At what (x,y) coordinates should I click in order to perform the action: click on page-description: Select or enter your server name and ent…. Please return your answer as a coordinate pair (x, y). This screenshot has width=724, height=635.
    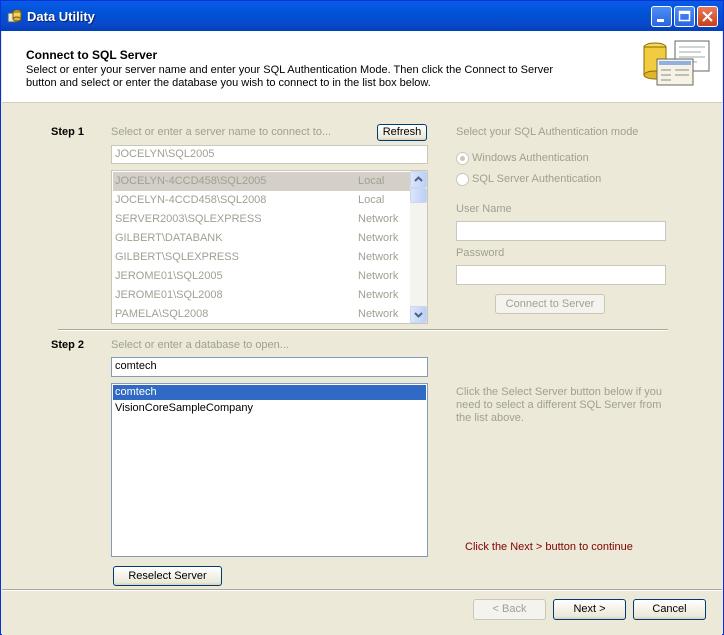
    Looking at the image, I should click on (290, 76).